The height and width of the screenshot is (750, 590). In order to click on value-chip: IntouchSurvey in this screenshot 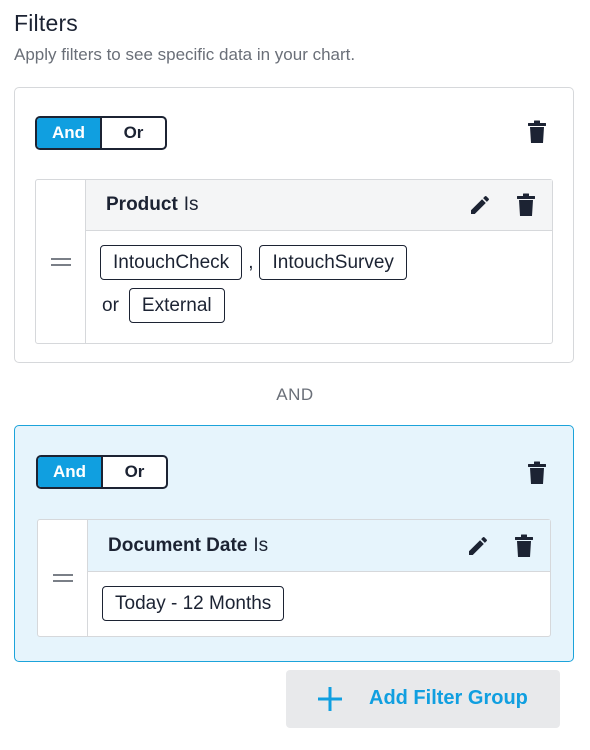, I will do `click(333, 262)`.